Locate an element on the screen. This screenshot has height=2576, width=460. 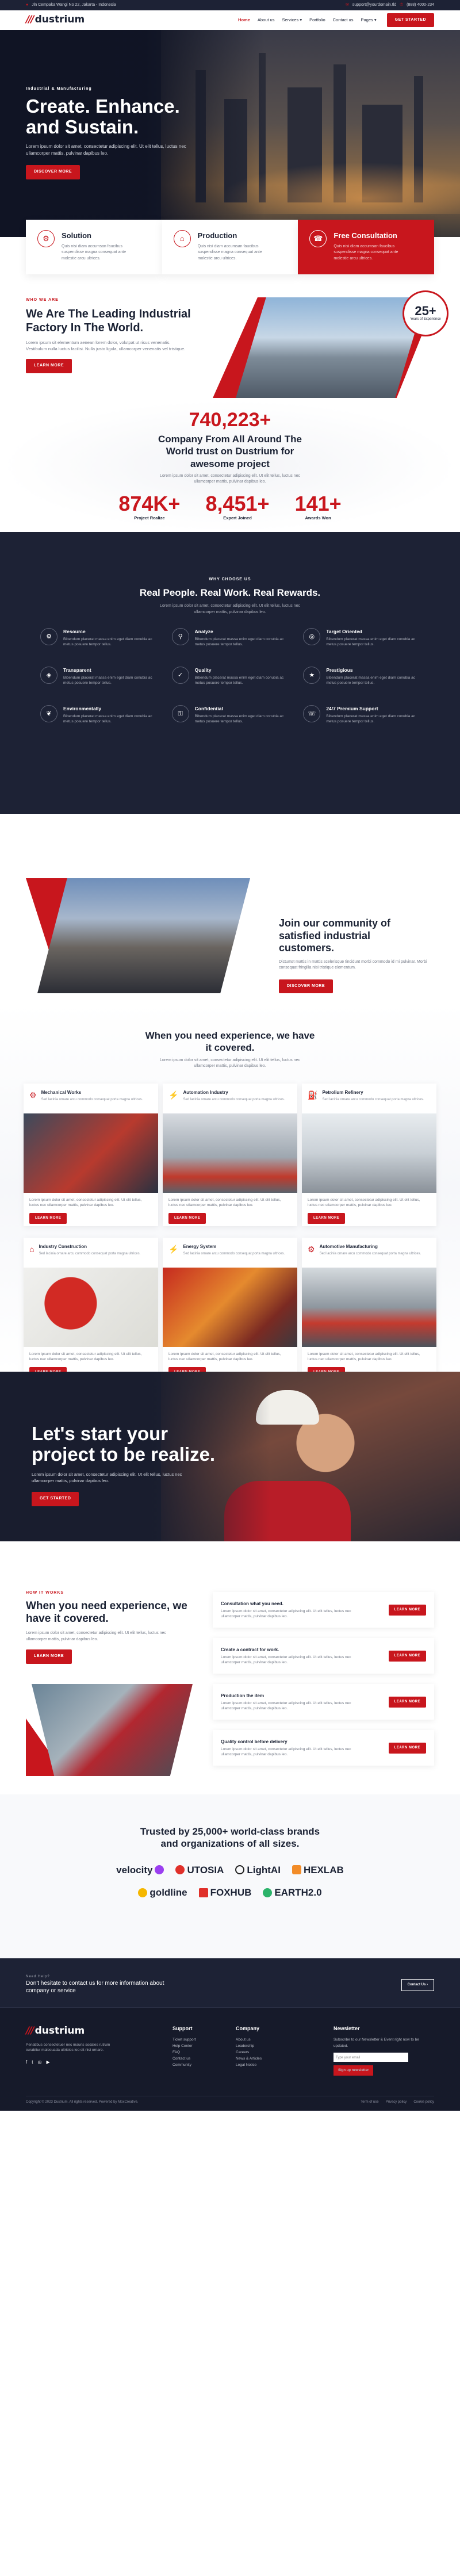
how-image is located at coordinates (112, 1730).